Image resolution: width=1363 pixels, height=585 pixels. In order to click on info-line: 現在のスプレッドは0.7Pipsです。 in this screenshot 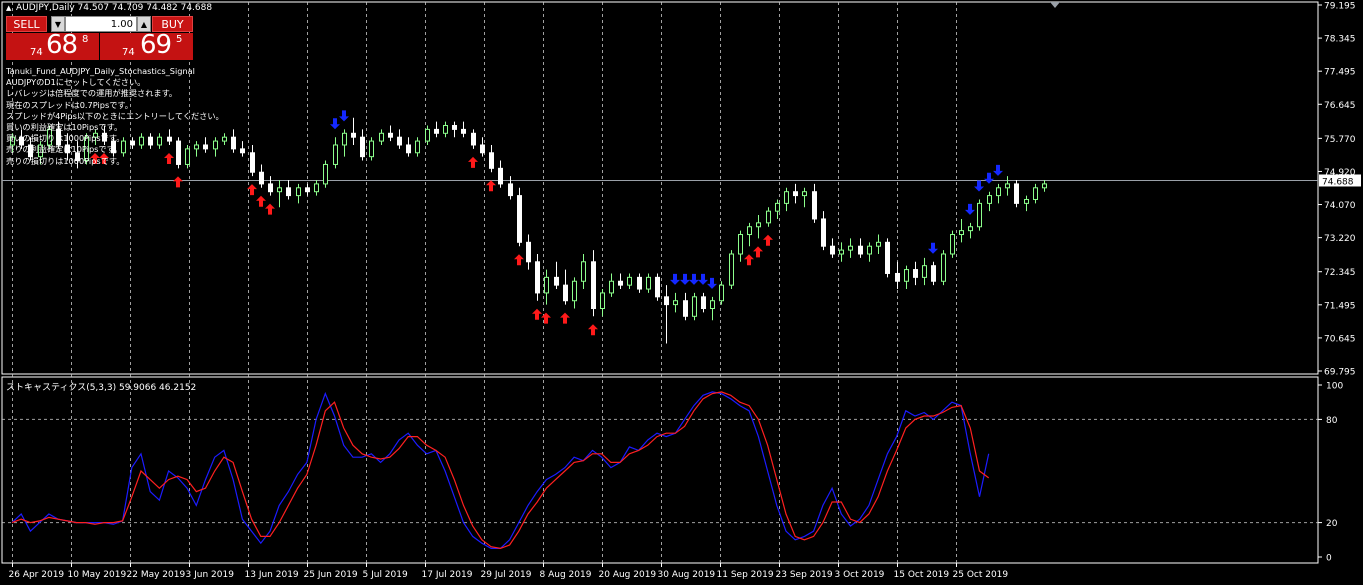, I will do `click(69, 104)`.